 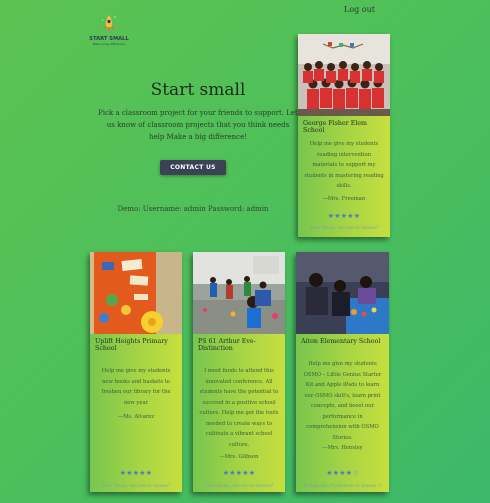 What do you see at coordinates (108, 24) in the screenshot?
I see `rocket-icon` at bounding box center [108, 24].